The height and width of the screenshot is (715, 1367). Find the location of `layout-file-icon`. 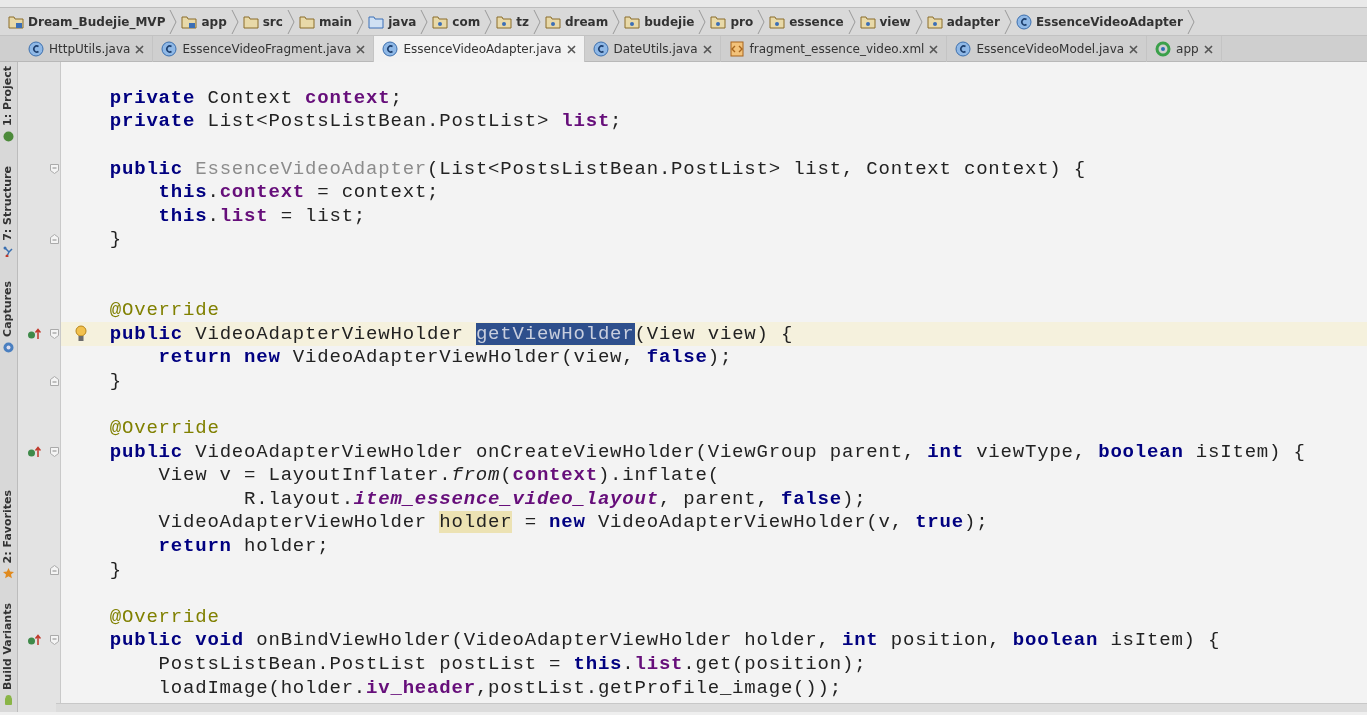

layout-file-icon is located at coordinates (736, 49).